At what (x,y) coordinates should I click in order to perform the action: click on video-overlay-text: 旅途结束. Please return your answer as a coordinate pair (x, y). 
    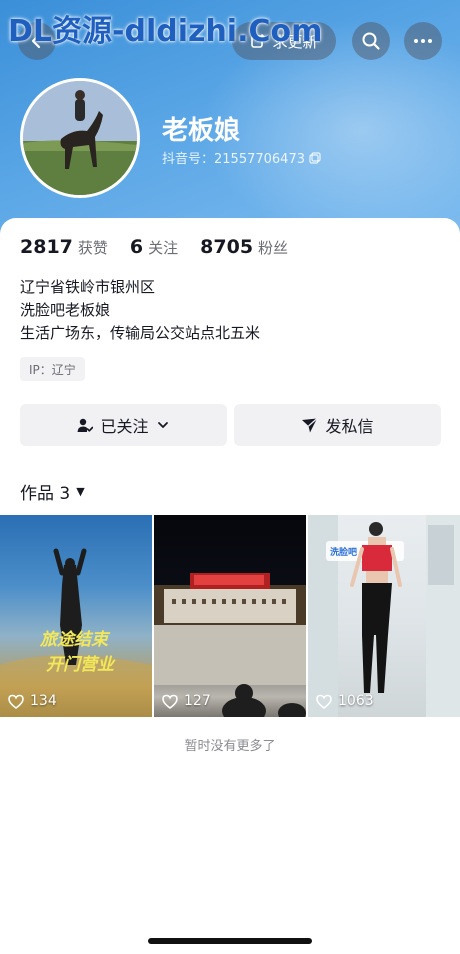
    Looking at the image, I should click on (75, 640).